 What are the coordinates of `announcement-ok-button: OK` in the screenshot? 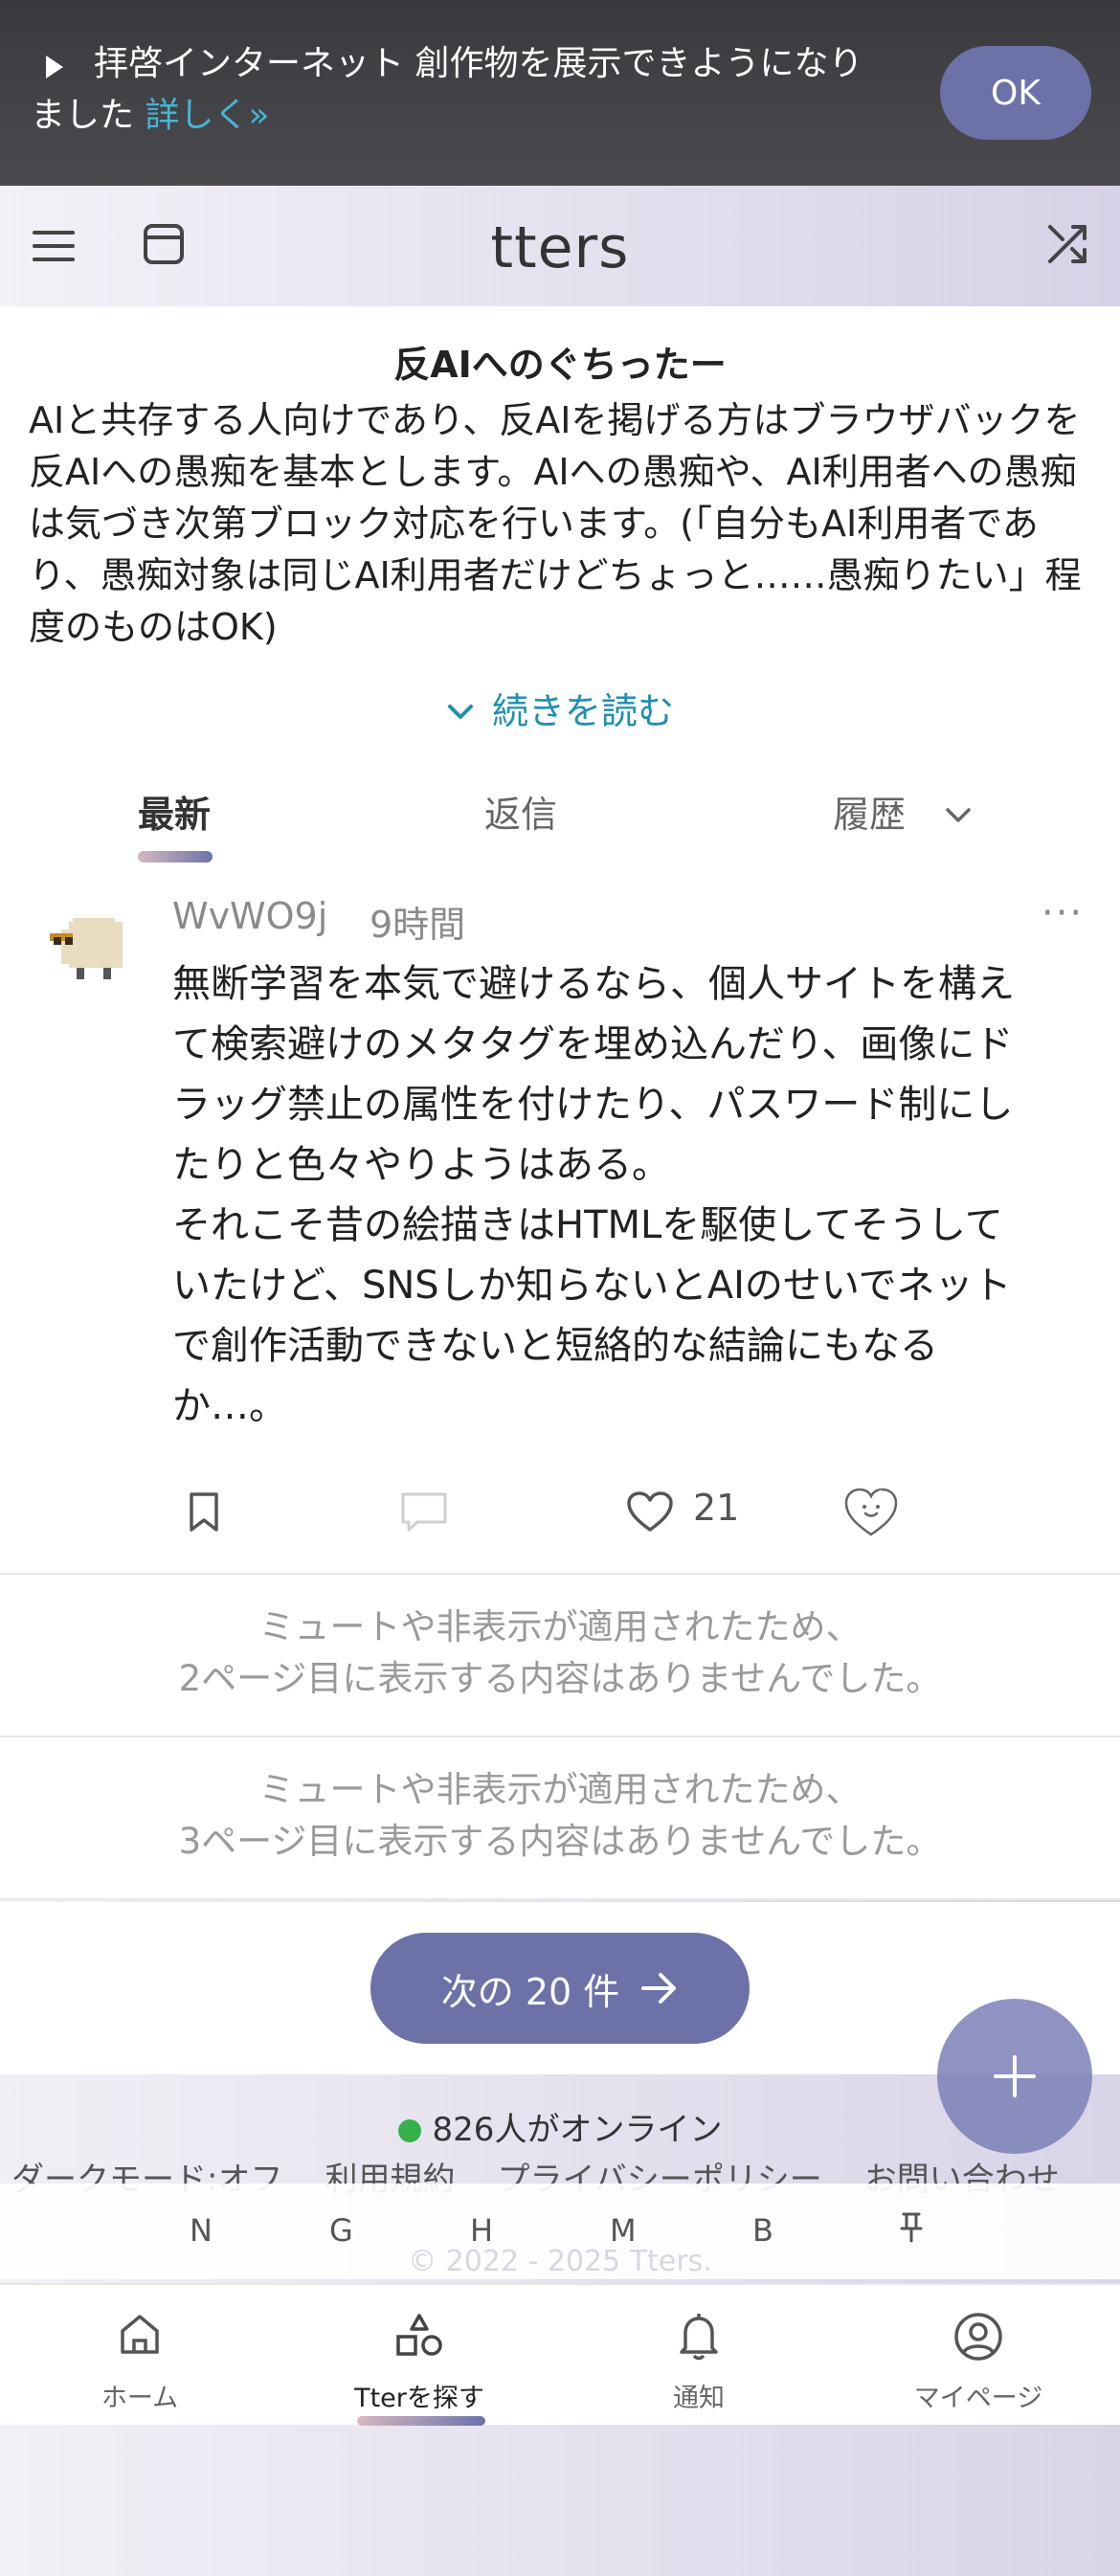 It's located at (1016, 93).